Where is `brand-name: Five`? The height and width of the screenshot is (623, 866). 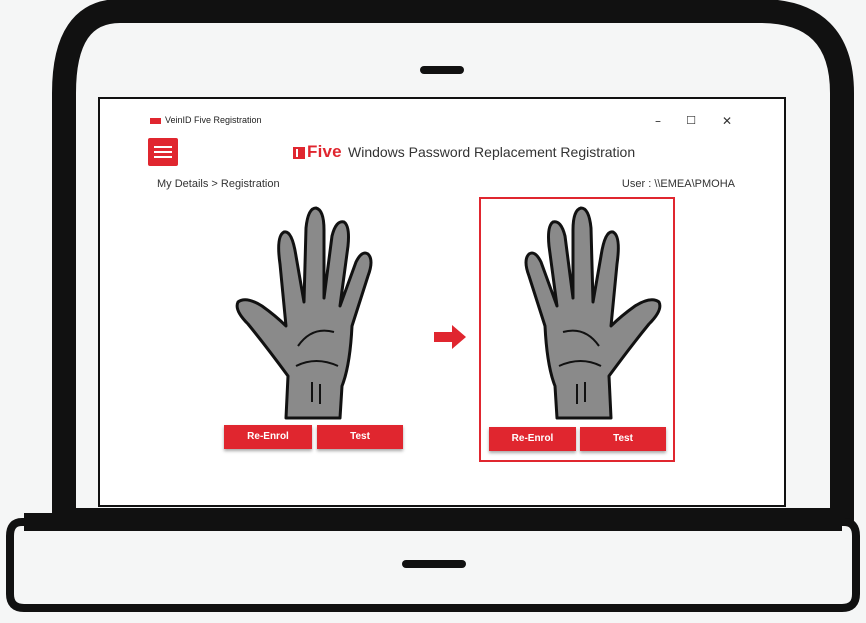
brand-name: Five is located at coordinates (324, 151).